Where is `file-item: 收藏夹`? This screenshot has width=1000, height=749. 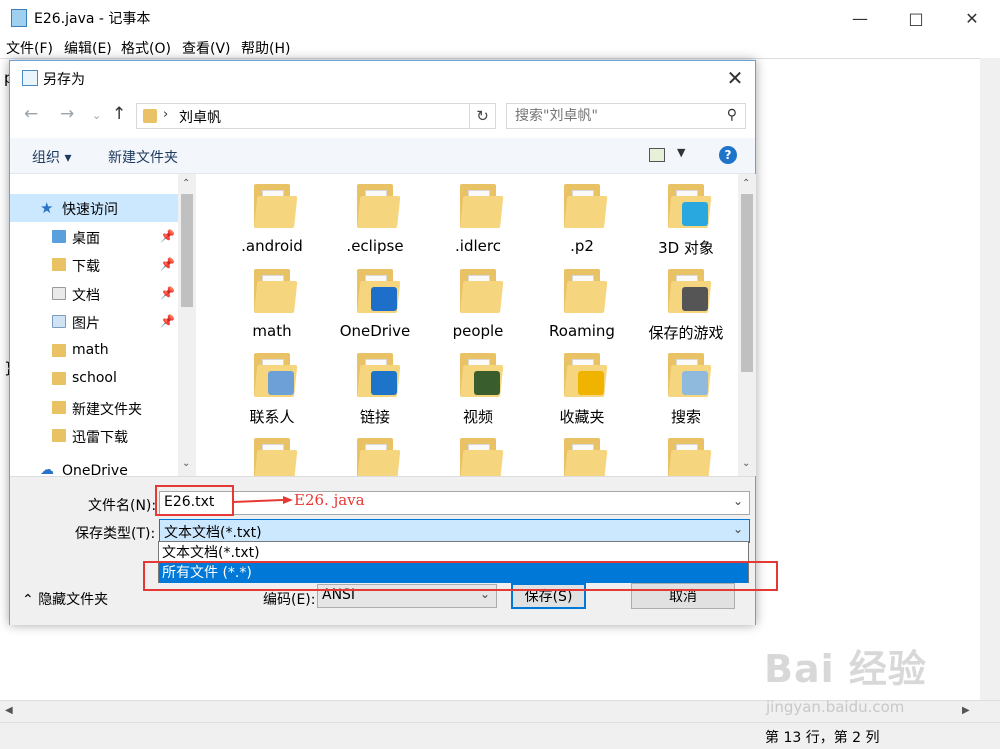
file-item: 收藏夹 is located at coordinates (582, 386).